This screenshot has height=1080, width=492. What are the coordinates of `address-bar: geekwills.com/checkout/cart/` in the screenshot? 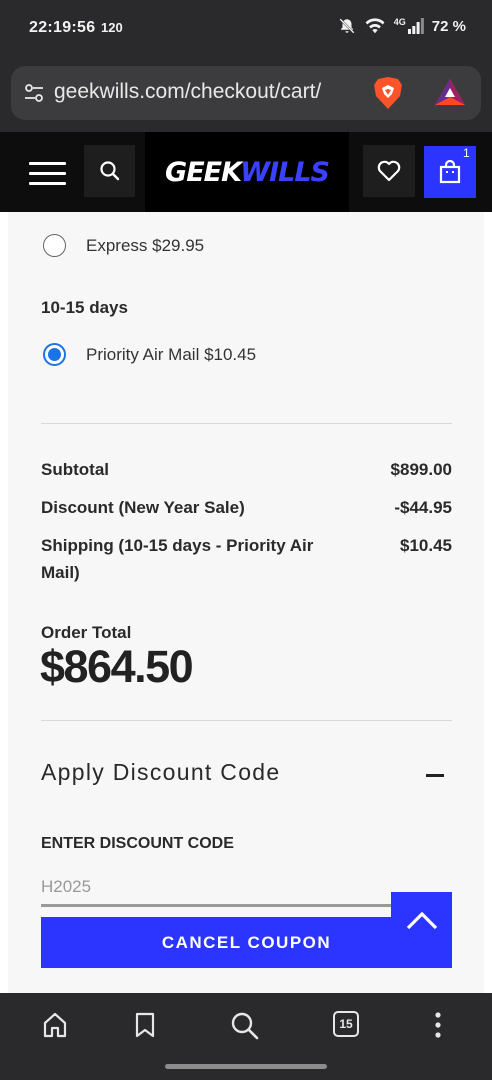 It's located at (246, 93).